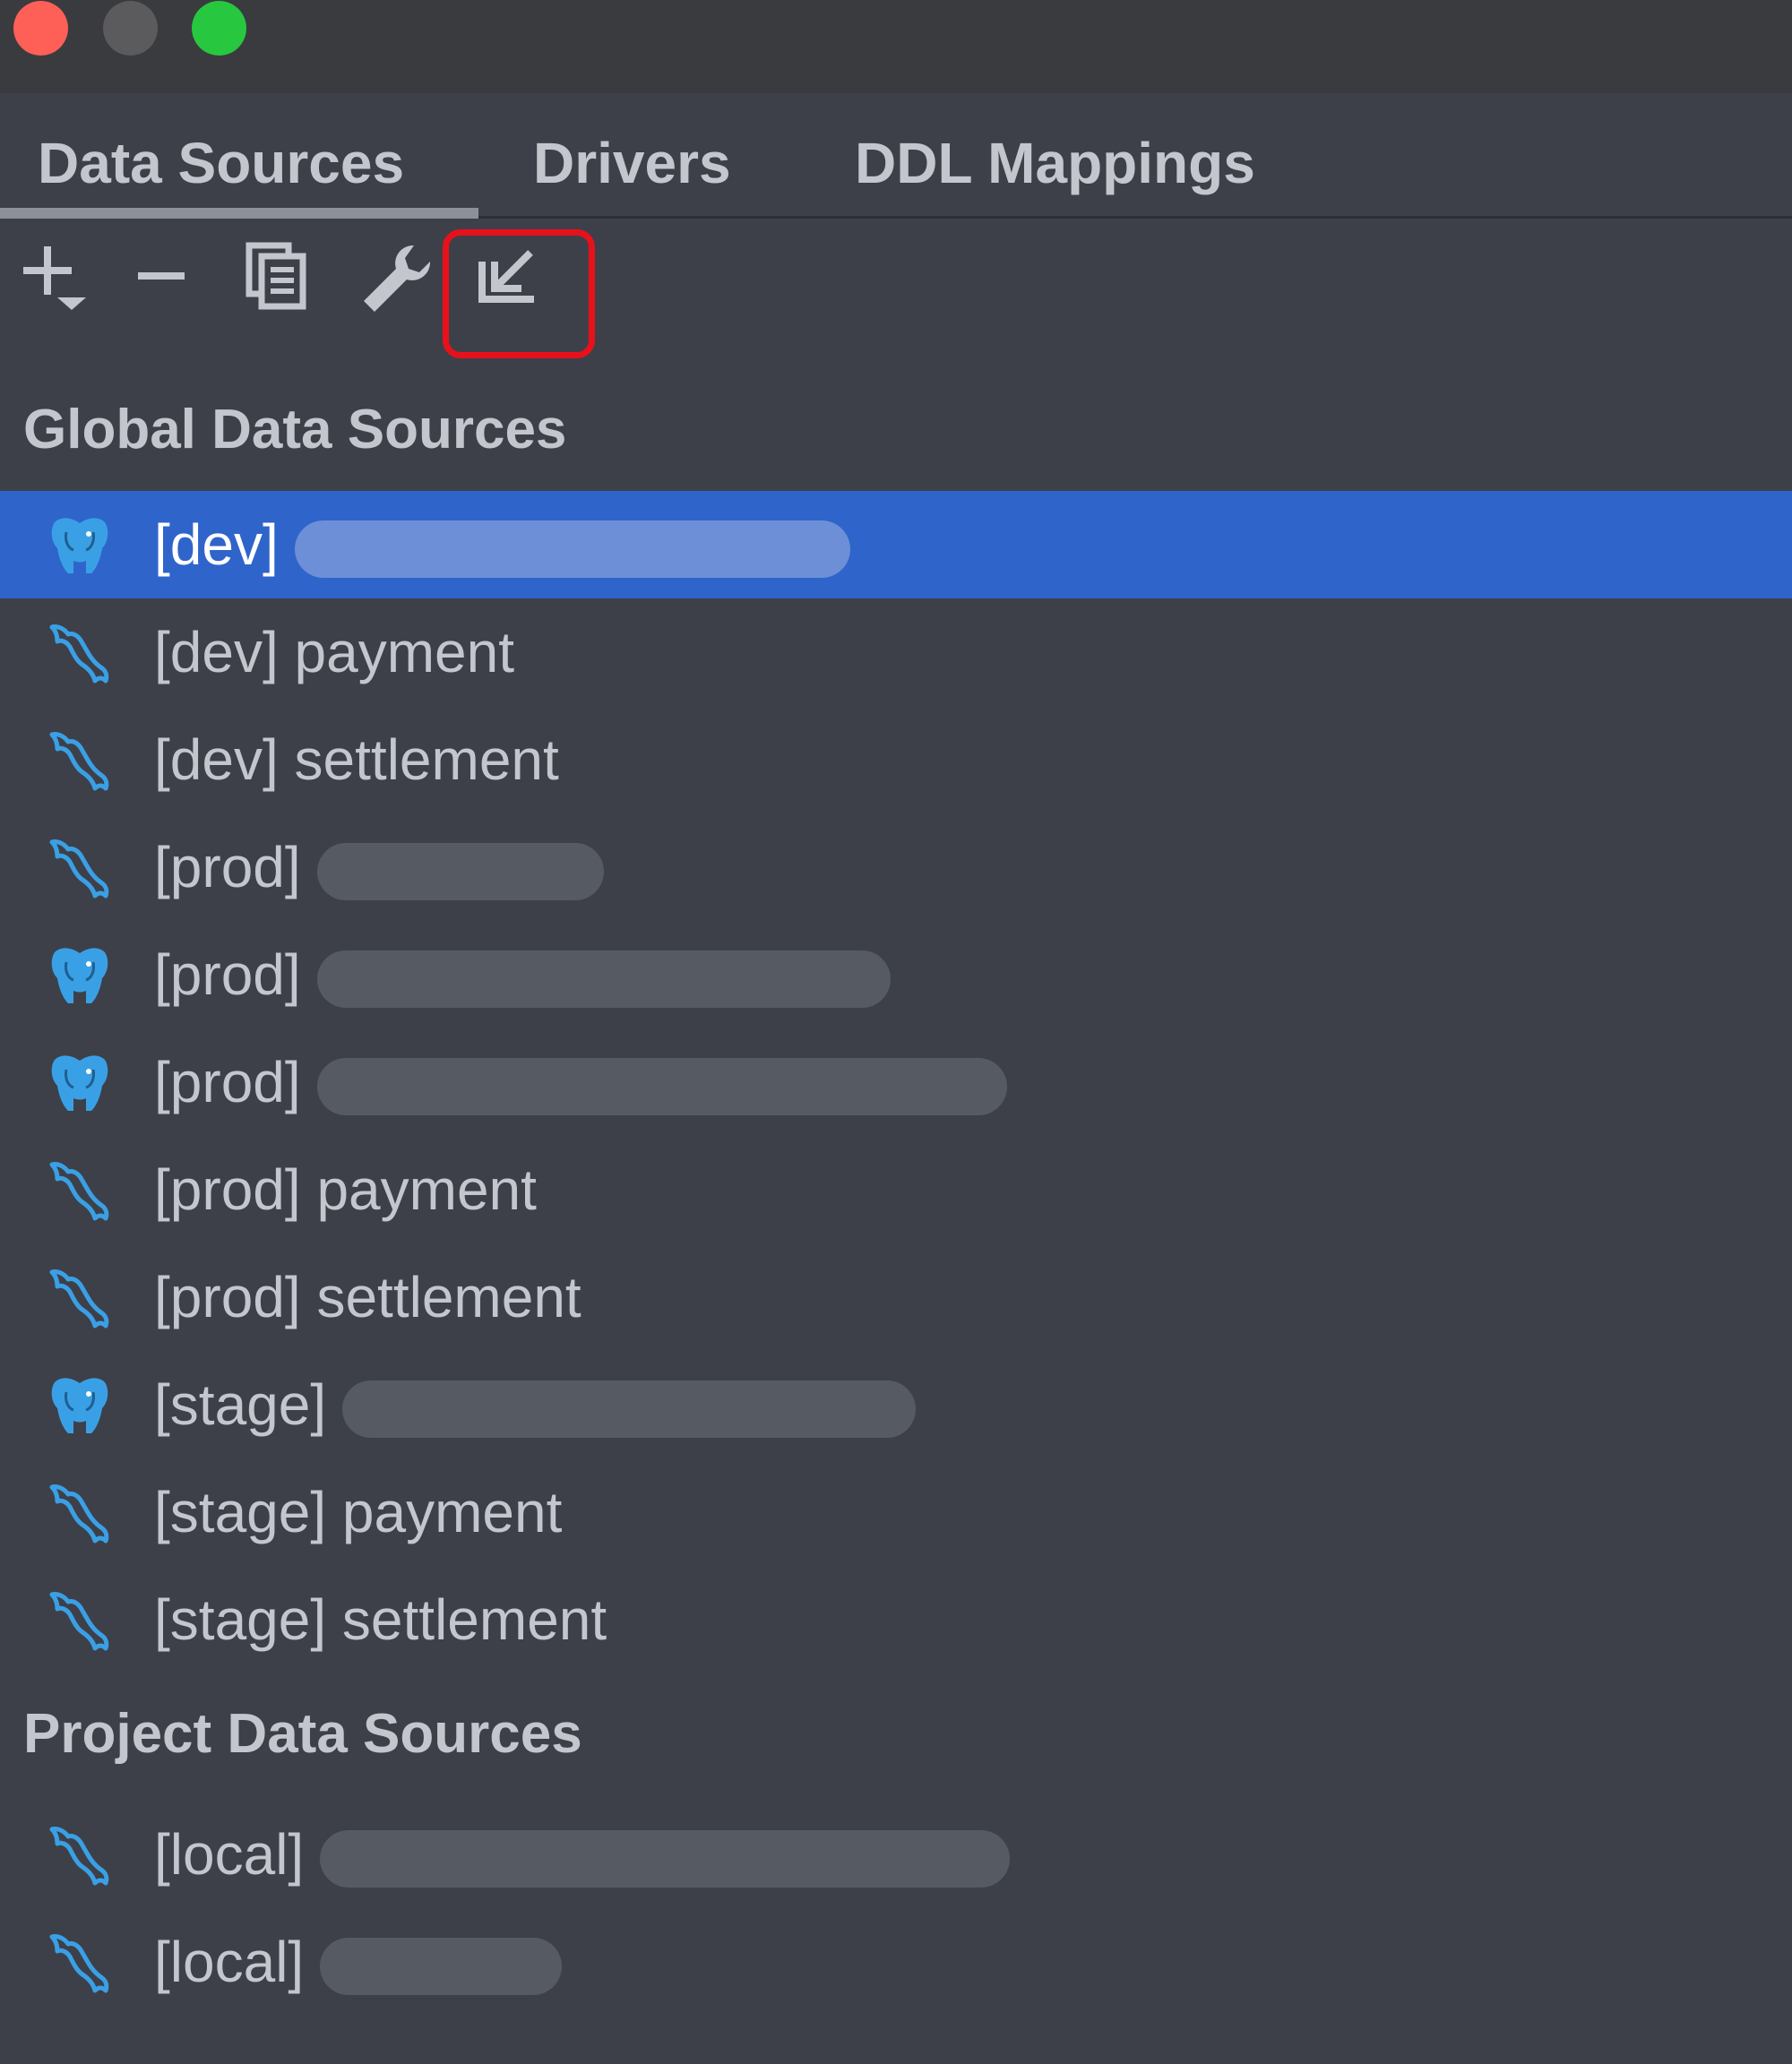 This screenshot has width=1792, height=2064. What do you see at coordinates (219, 28) in the screenshot?
I see `maximize-window-button` at bounding box center [219, 28].